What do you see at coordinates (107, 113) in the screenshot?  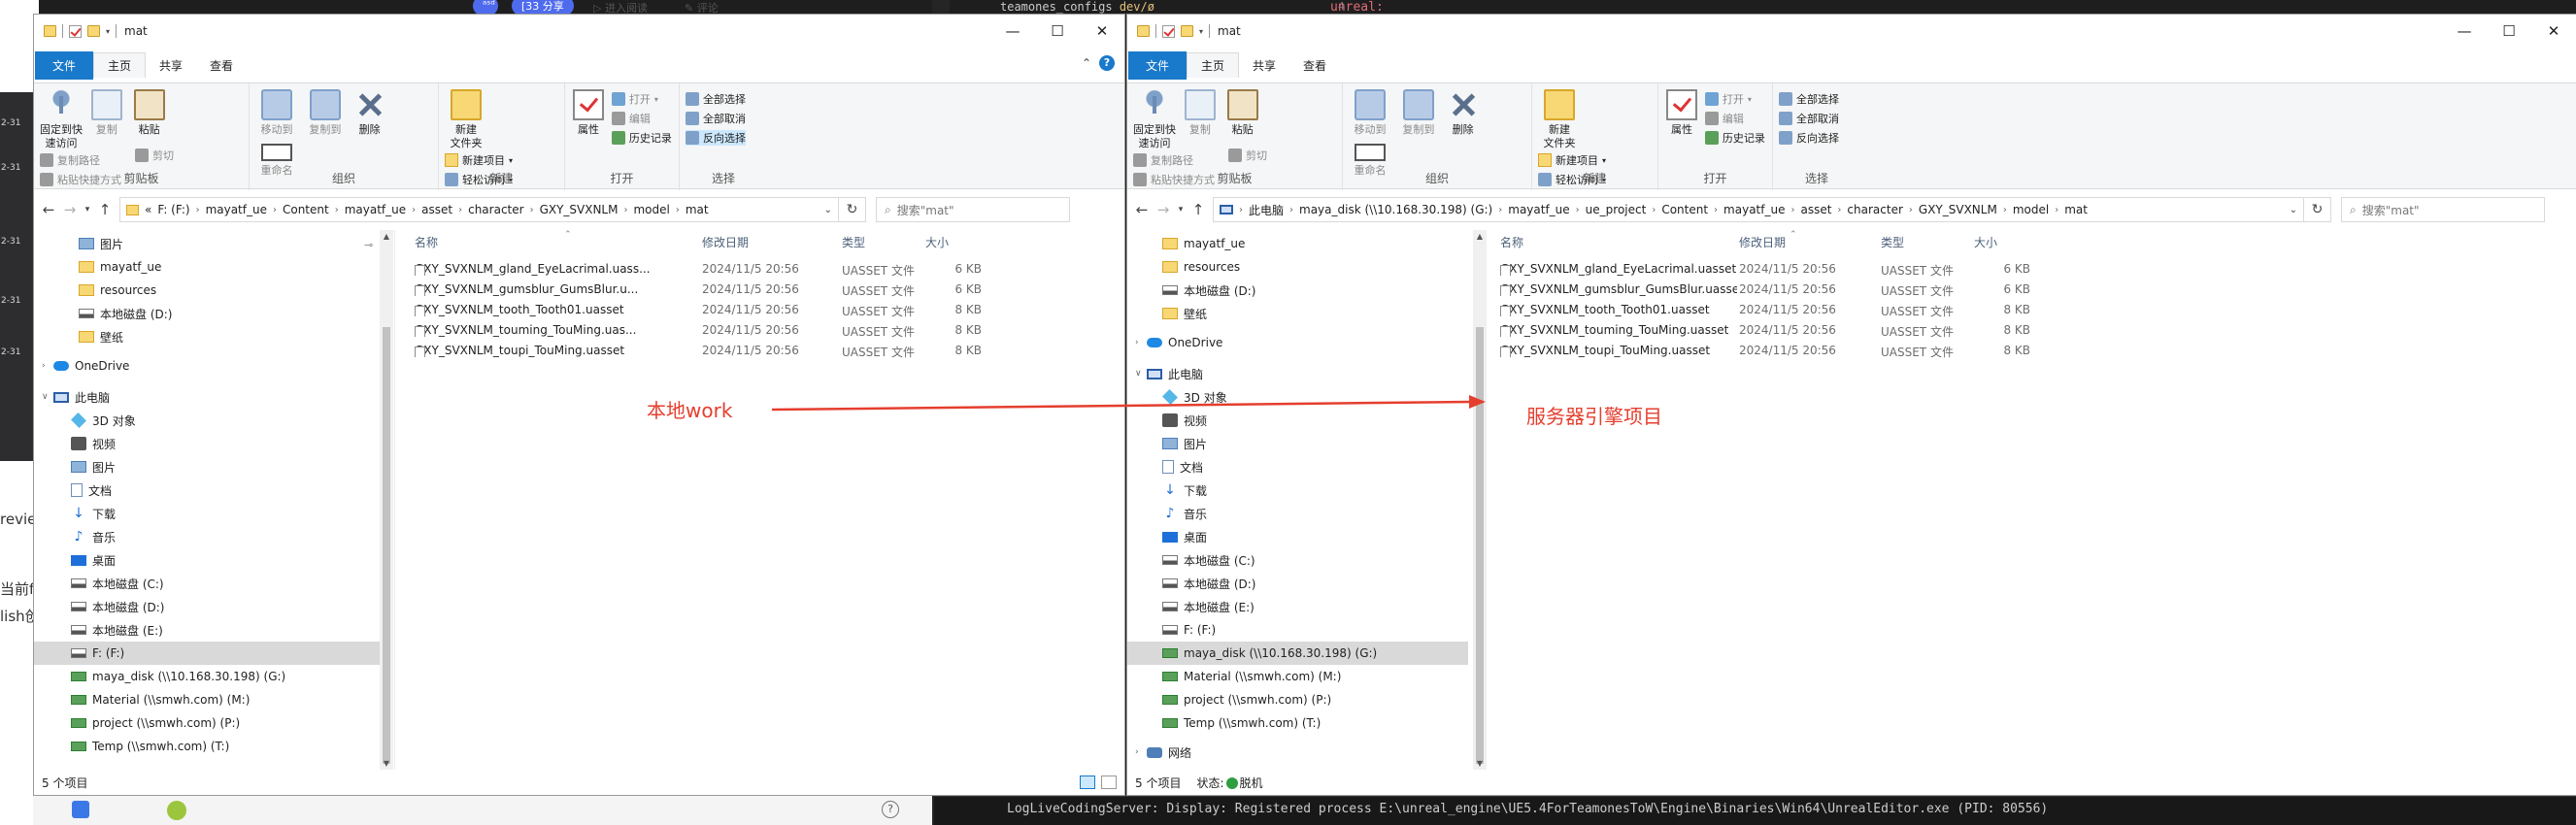 I see `copy-button: 复制` at bounding box center [107, 113].